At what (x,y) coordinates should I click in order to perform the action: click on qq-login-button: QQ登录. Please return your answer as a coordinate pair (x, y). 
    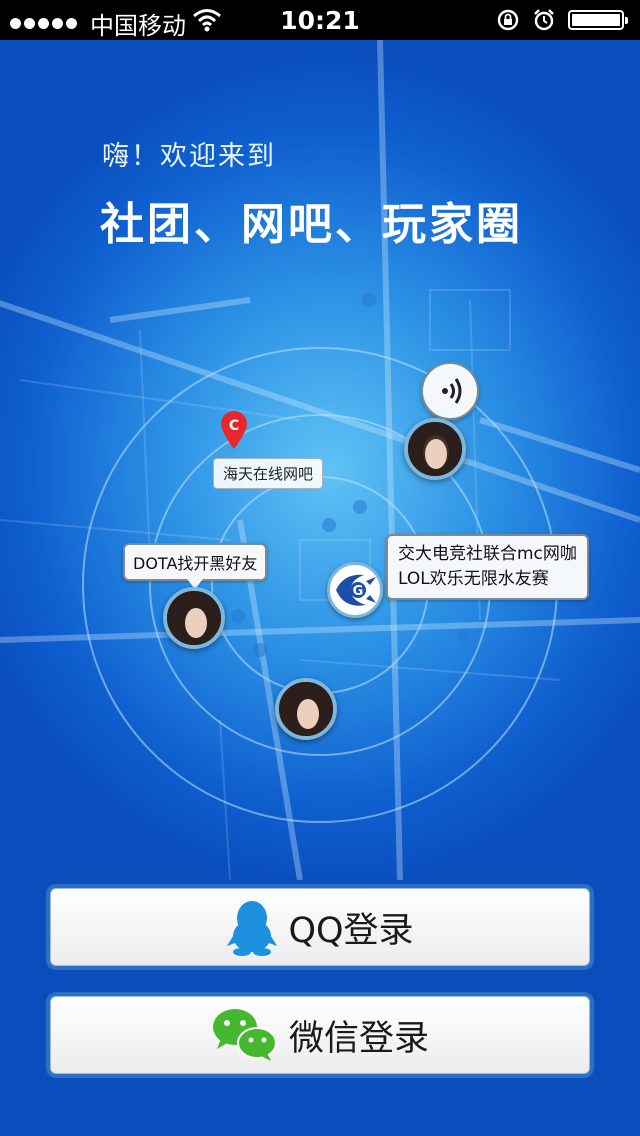
    Looking at the image, I should click on (320, 927).